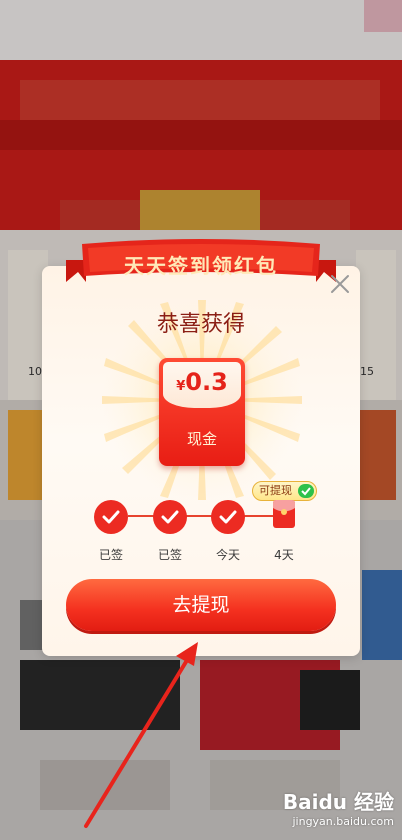 The image size is (402, 840). What do you see at coordinates (201, 605) in the screenshot?
I see `withdraw-button: 去提现` at bounding box center [201, 605].